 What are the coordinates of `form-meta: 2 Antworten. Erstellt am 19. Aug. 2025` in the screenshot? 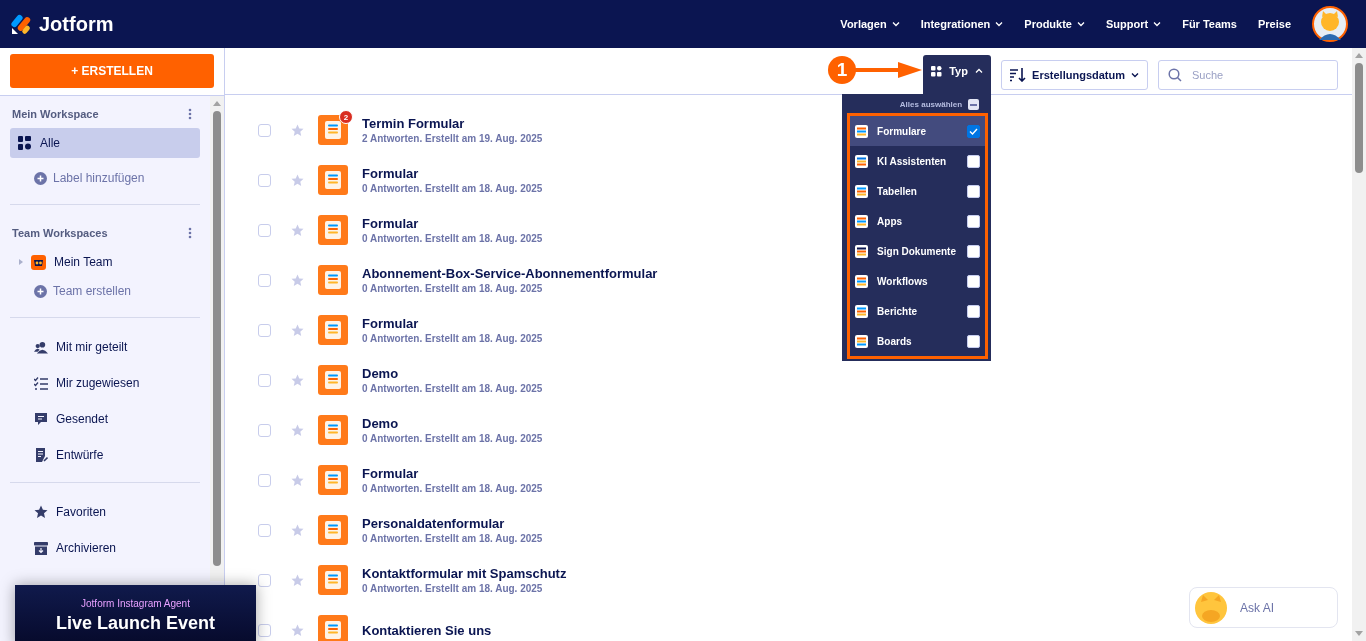 It's located at (452, 138).